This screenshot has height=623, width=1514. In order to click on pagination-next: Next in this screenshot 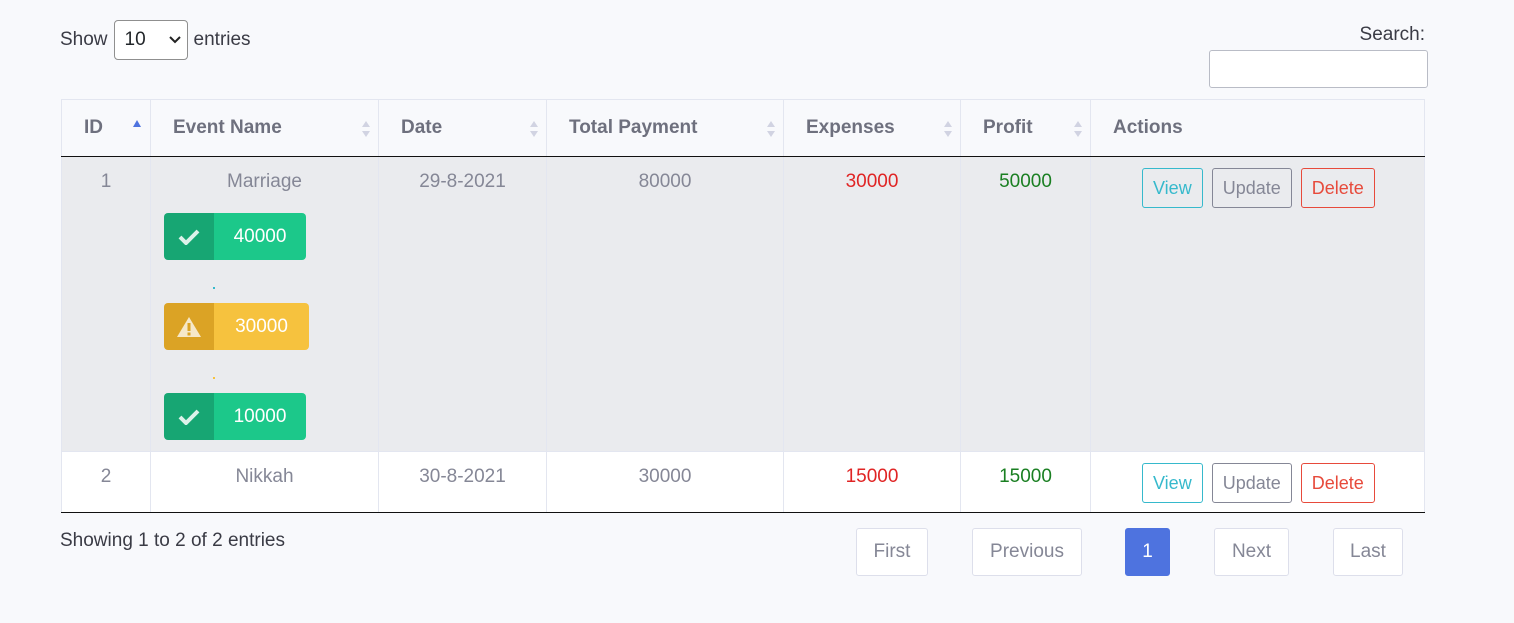, I will do `click(1251, 552)`.